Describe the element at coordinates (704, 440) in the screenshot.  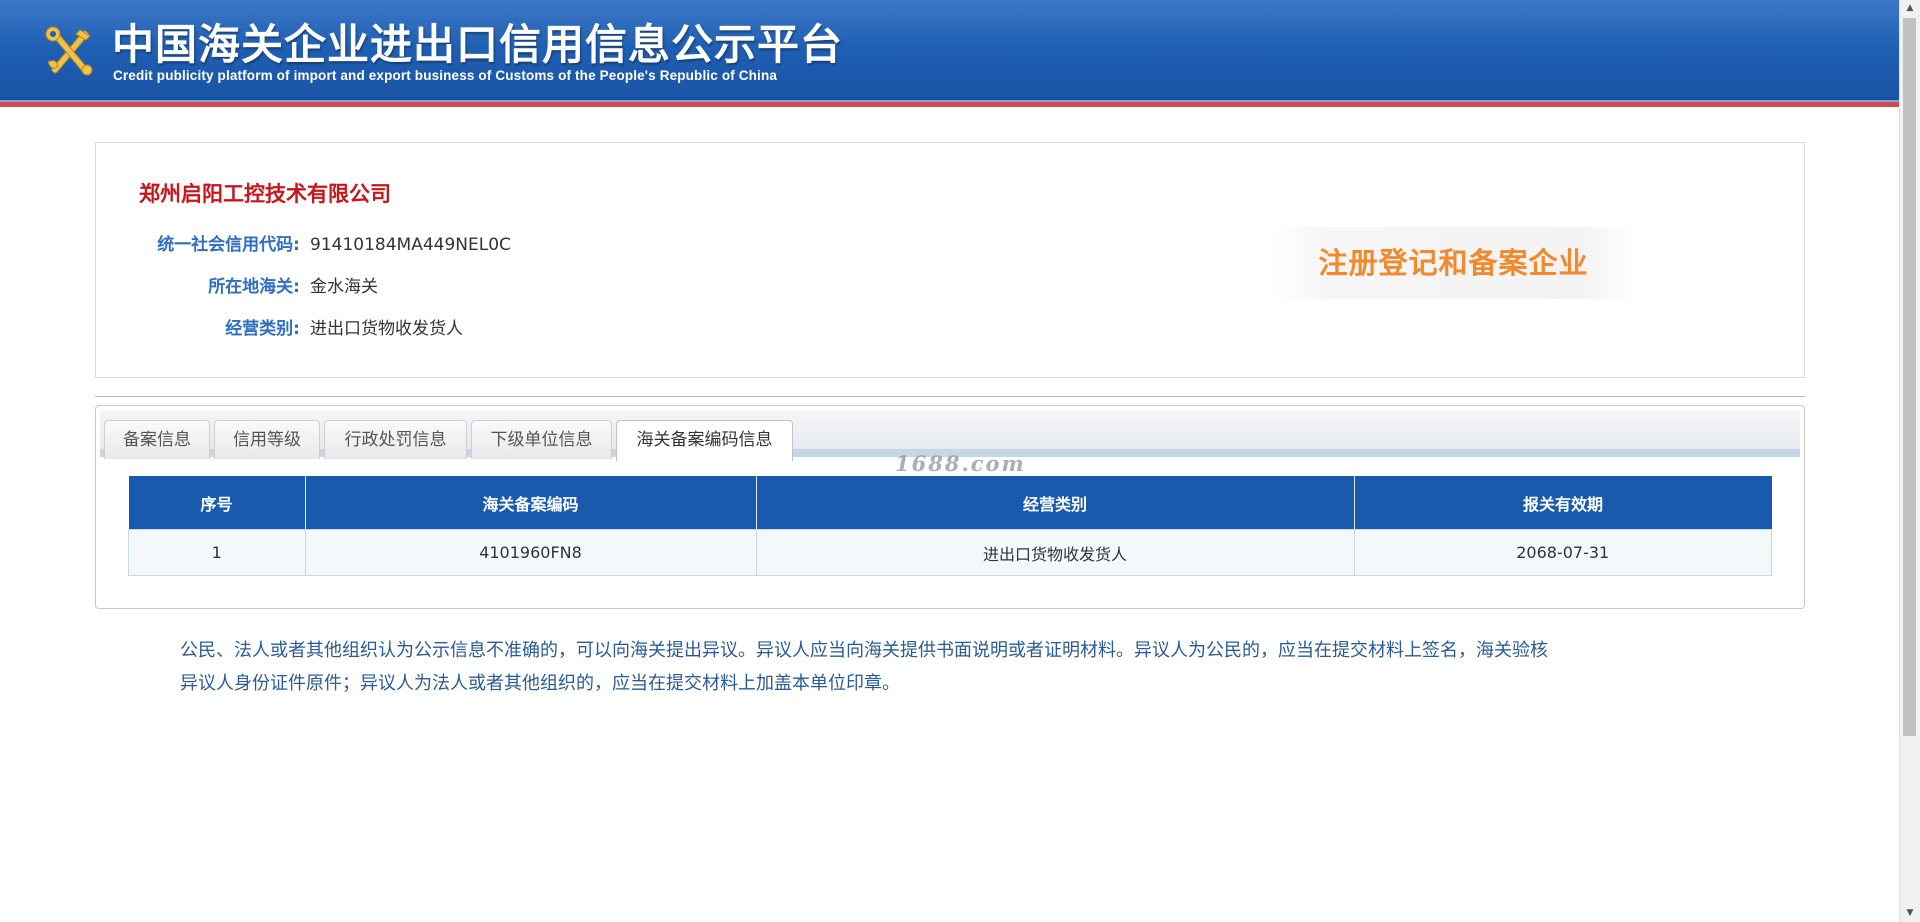
I see `tab-customs-filing-code: 海关备案编码信息` at that location.